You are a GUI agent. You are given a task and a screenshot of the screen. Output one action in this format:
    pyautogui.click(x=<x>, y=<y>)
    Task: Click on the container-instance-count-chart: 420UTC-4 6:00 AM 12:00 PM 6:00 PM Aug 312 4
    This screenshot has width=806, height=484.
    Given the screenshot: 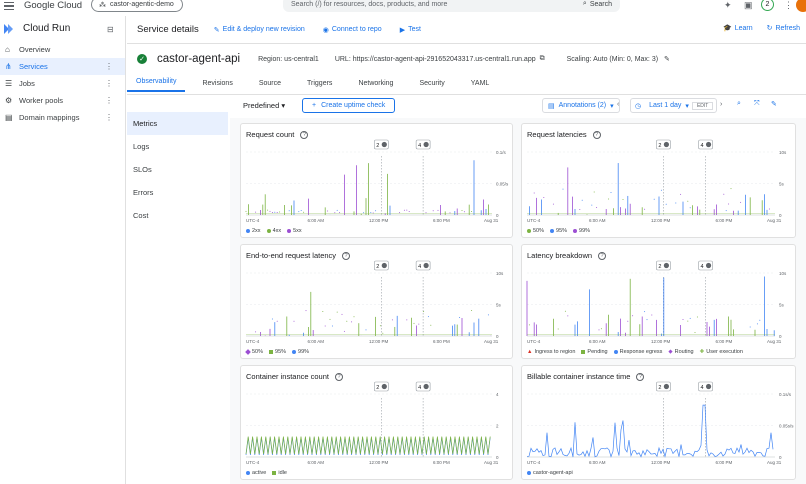 What is the action you would take?
    pyautogui.click(x=377, y=423)
    